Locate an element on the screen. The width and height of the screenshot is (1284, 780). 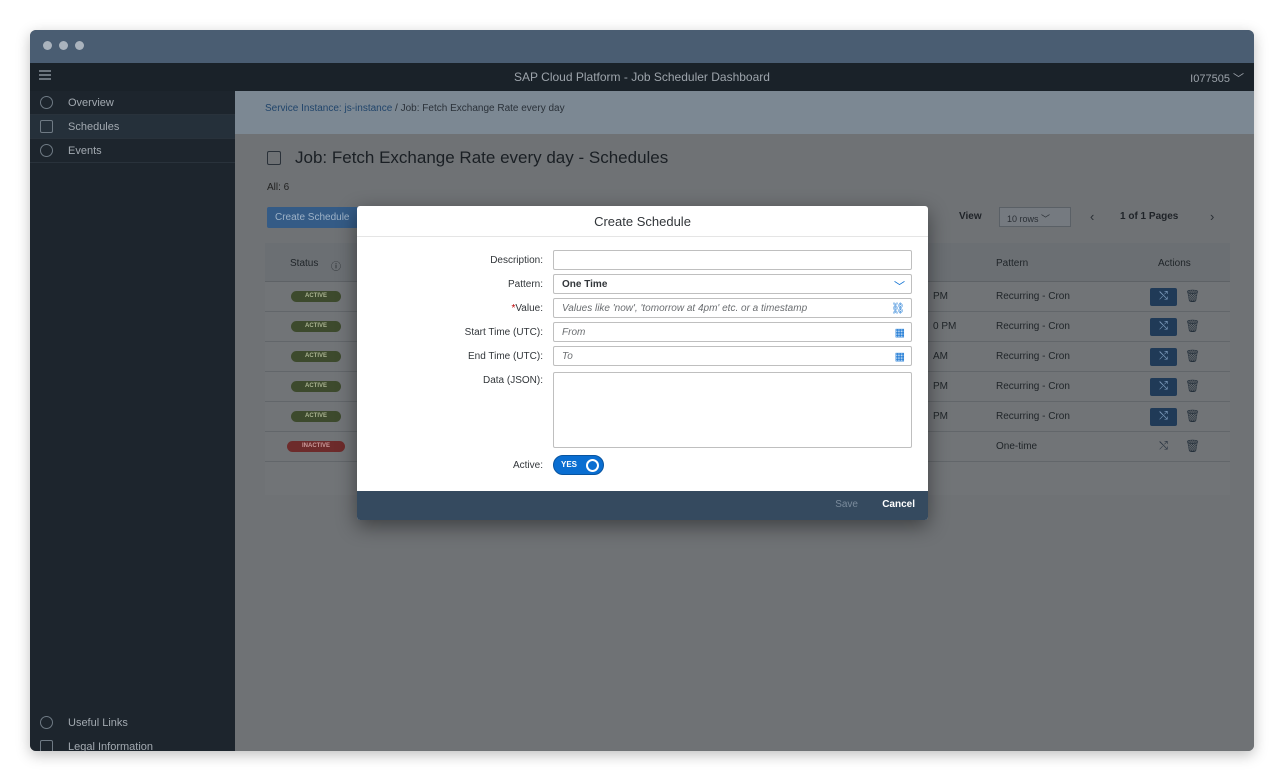
copy-icon is located at coordinates (274, 158).